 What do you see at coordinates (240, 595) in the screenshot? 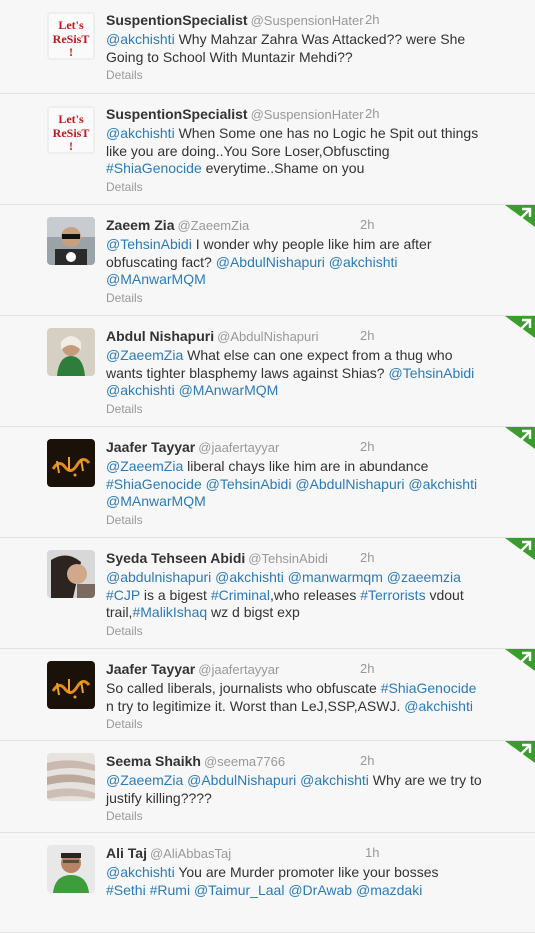
I see `hashtag-criminal: #Criminal` at bounding box center [240, 595].